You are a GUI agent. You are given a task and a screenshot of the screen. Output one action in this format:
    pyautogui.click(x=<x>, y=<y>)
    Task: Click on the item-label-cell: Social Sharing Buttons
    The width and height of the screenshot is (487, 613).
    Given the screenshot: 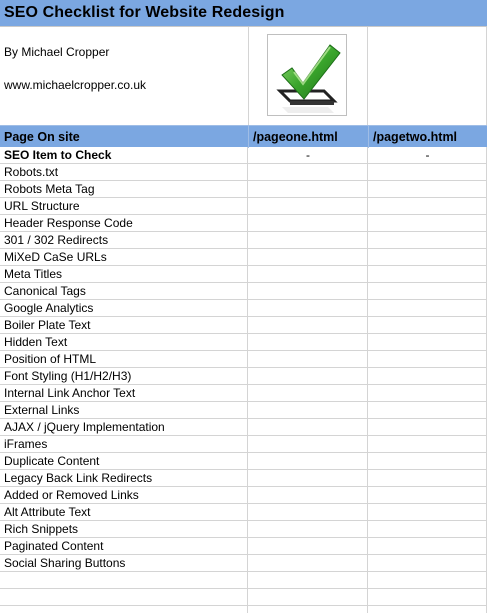 What is the action you would take?
    pyautogui.click(x=124, y=563)
    